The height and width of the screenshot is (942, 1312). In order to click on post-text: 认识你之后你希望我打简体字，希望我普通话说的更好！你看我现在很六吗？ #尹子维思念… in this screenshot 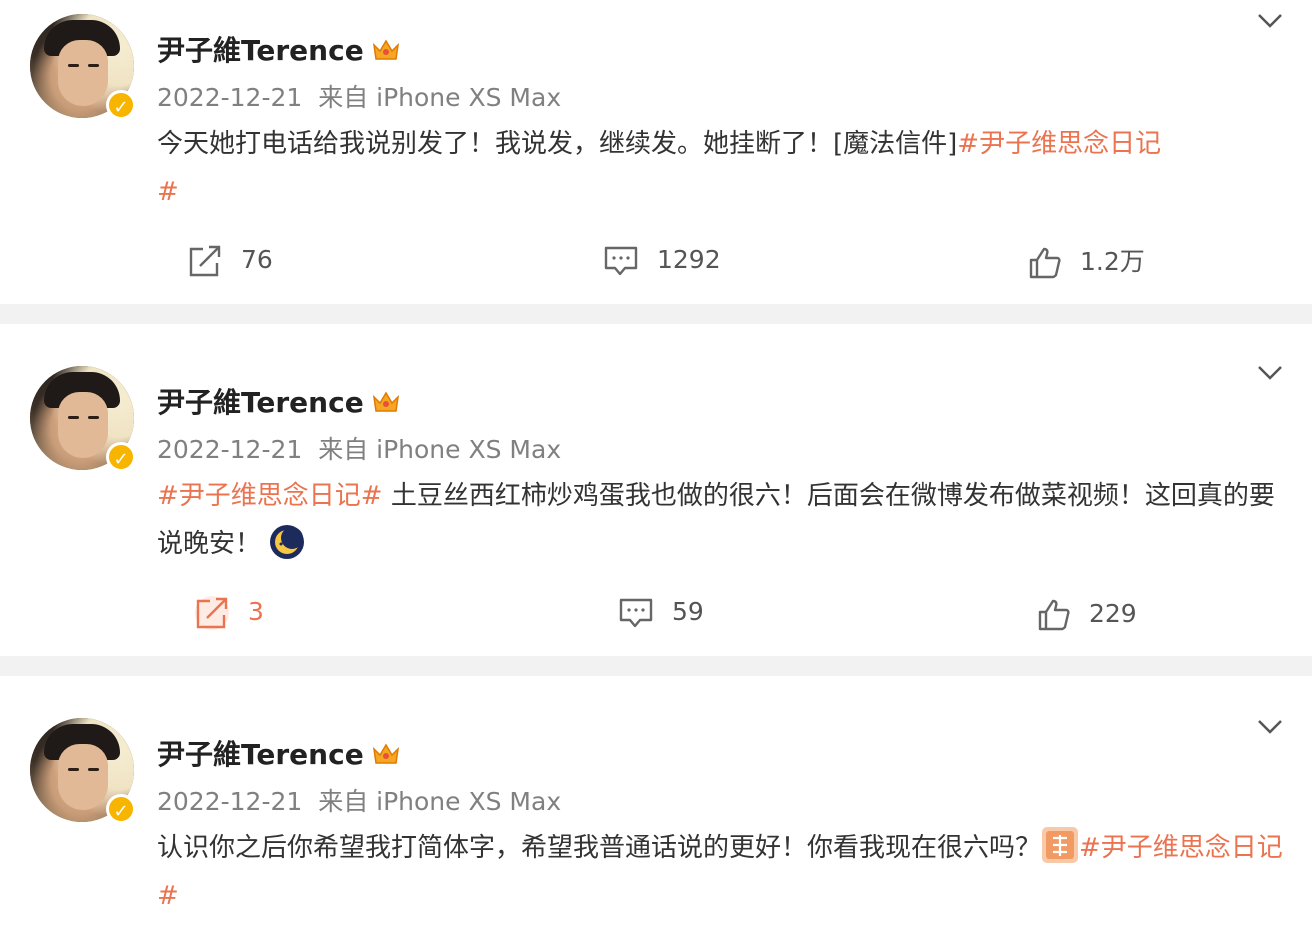, I will do `click(724, 872)`.